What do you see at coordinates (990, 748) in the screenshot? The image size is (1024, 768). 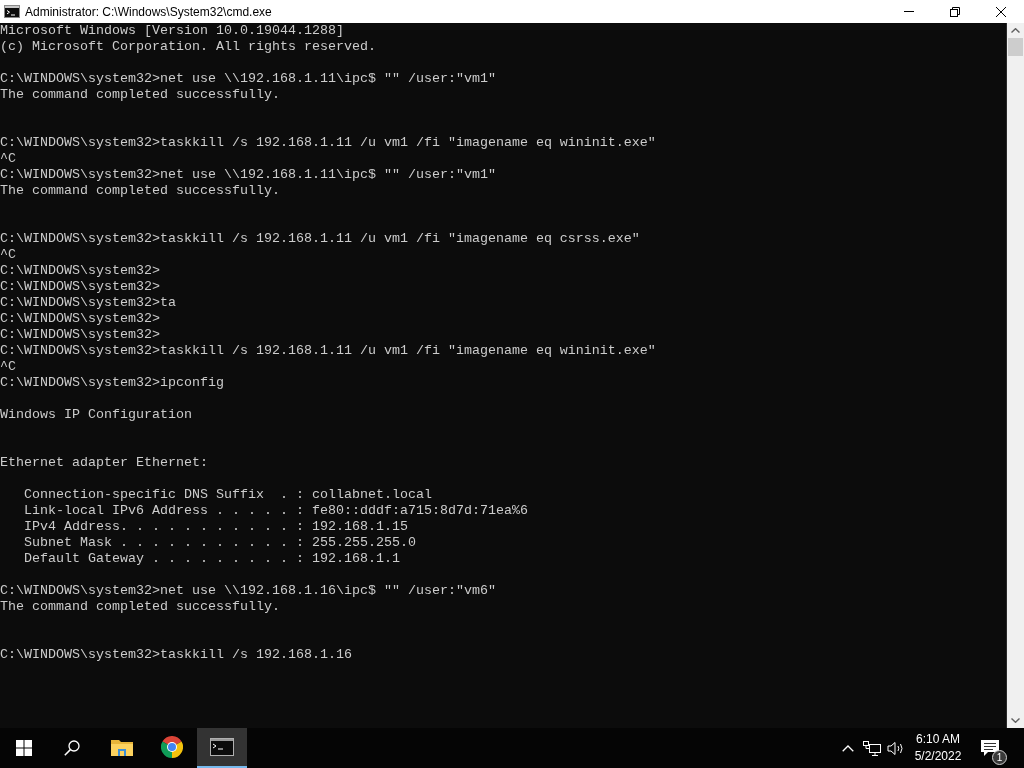 I see `notification-icon` at bounding box center [990, 748].